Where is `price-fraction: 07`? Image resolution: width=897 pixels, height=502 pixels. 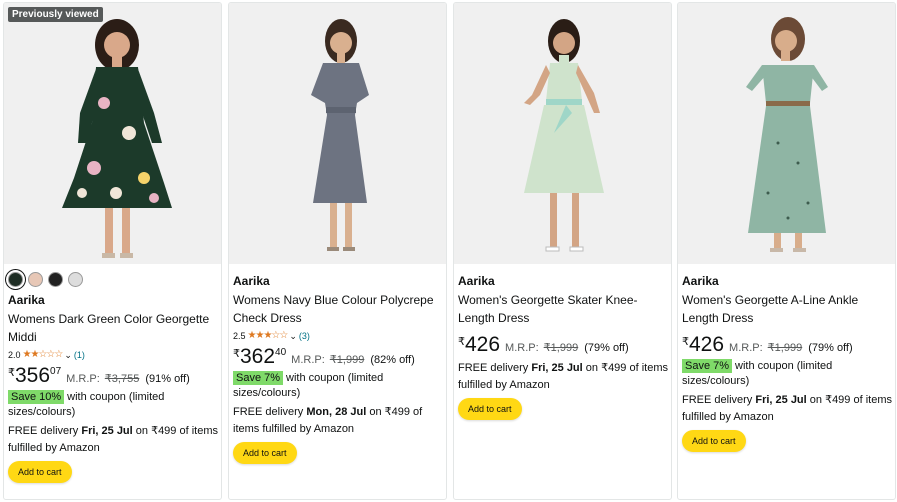 price-fraction: 07 is located at coordinates (56, 371).